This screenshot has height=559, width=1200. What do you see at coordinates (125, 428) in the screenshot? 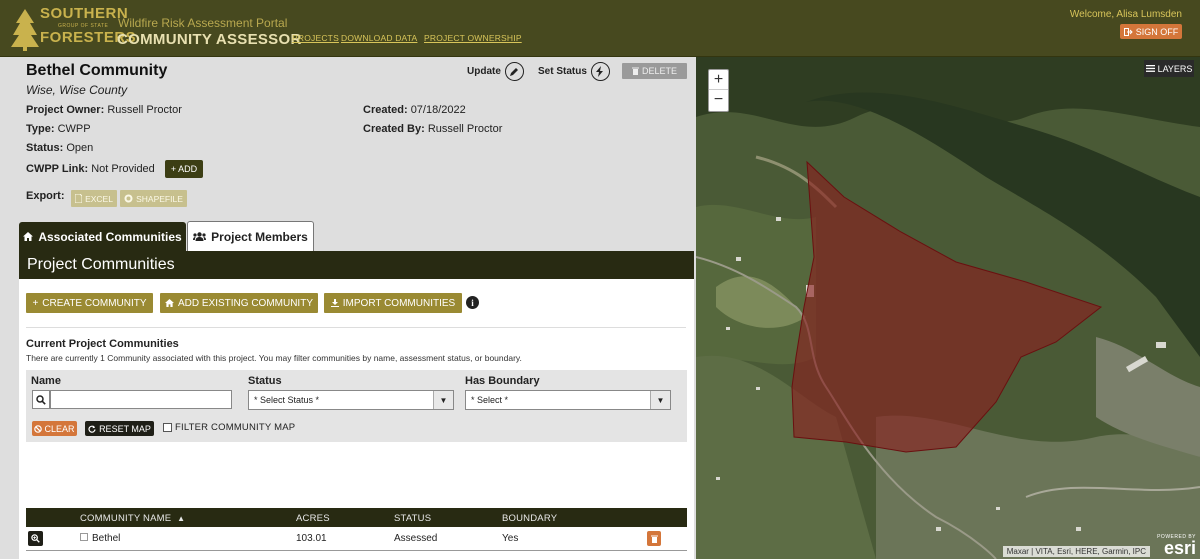
I see `reset-map-label: RESET MAP` at bounding box center [125, 428].